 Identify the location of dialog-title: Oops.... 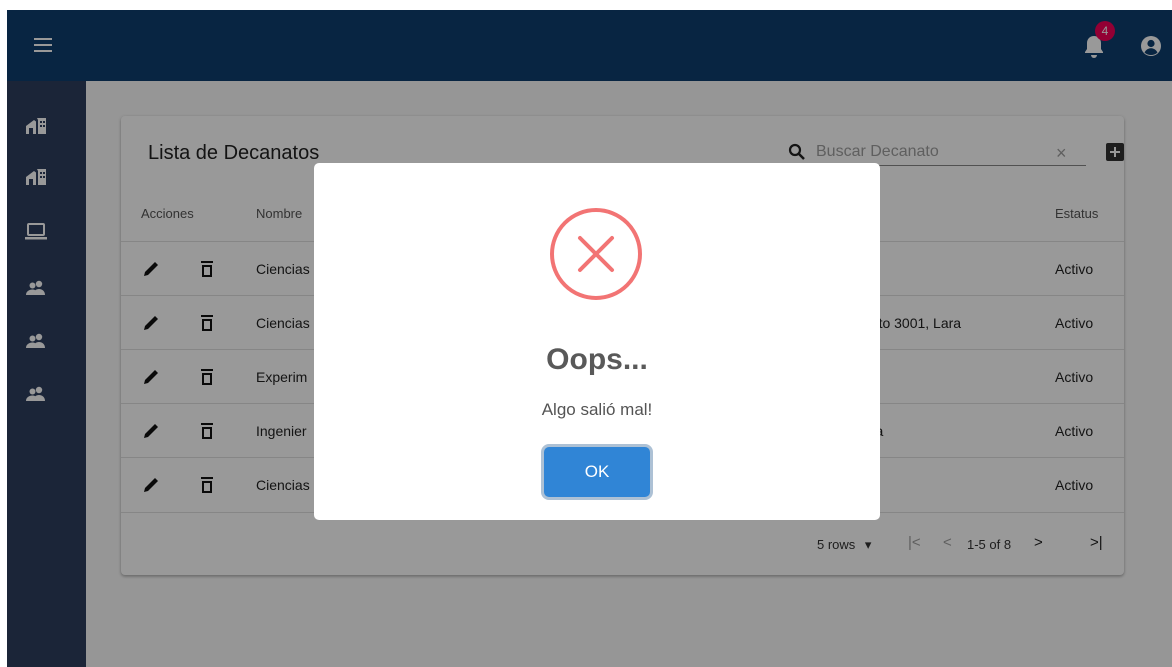
(597, 359).